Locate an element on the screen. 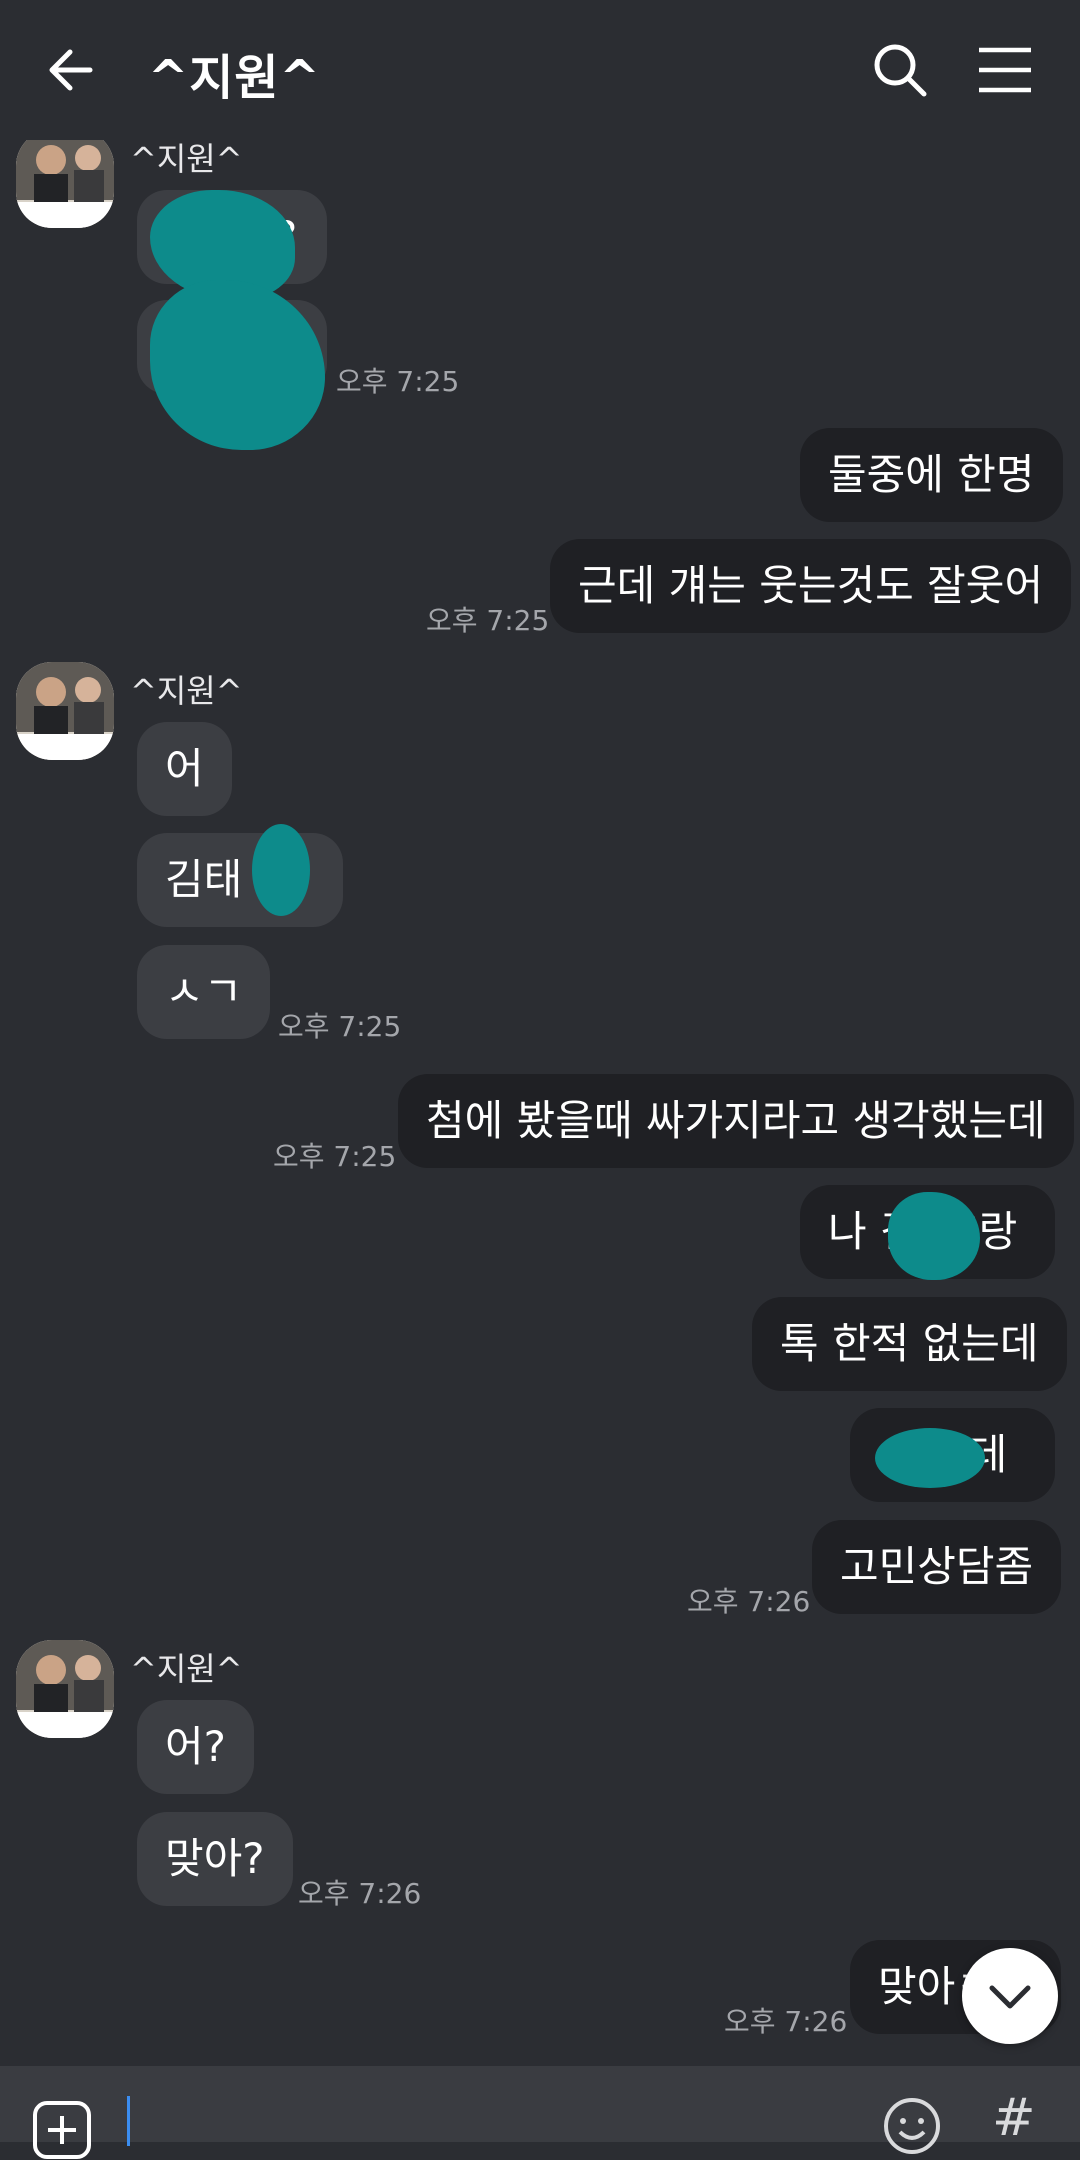 The height and width of the screenshot is (2160, 1080). message-text: 고민상담좀 is located at coordinates (937, 1566).